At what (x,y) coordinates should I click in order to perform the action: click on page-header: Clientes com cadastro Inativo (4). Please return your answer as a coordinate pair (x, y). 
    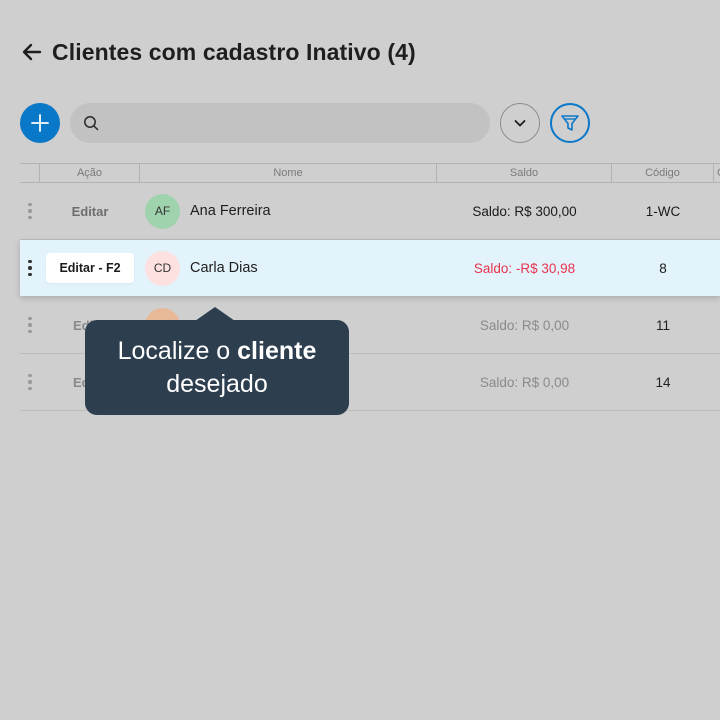
    Looking at the image, I should click on (218, 52).